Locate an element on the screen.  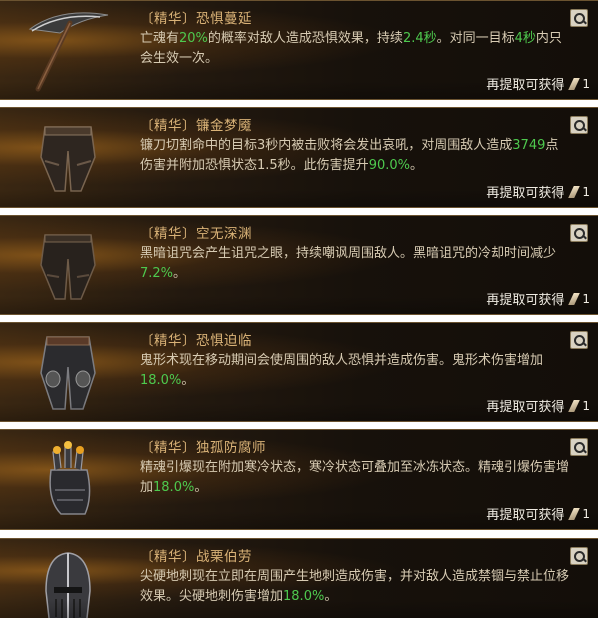
aspect-title: 〔精华〕空无深渊 is located at coordinates (196, 234).